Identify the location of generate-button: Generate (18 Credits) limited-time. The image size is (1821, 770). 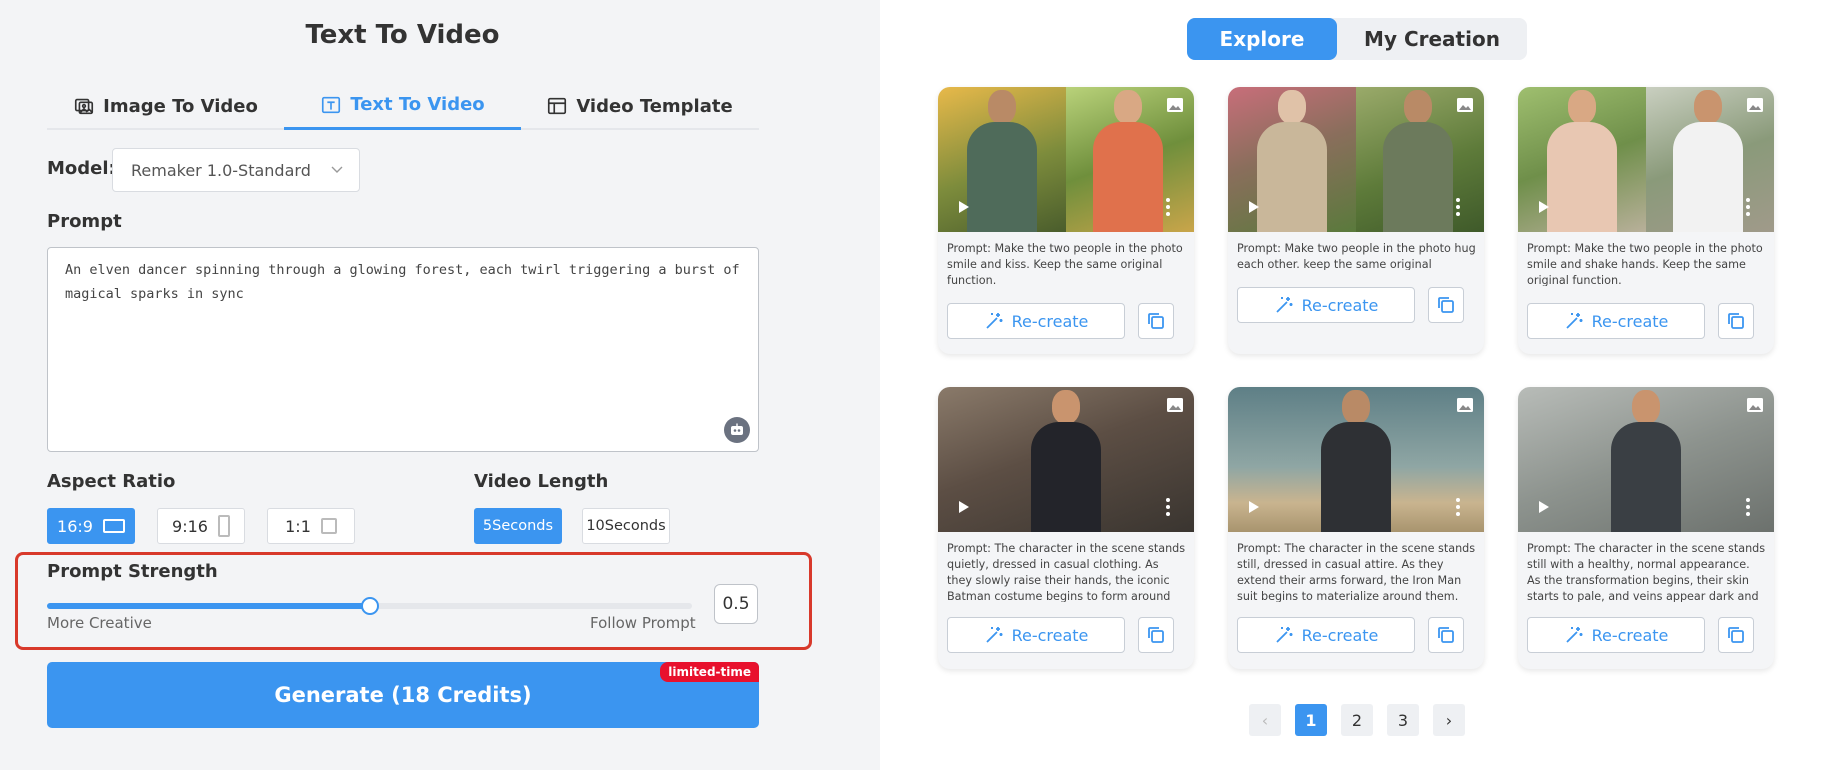
(403, 695).